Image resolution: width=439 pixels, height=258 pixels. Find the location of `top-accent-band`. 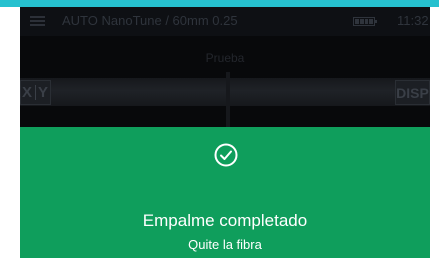

top-accent-band is located at coordinates (219, 3).